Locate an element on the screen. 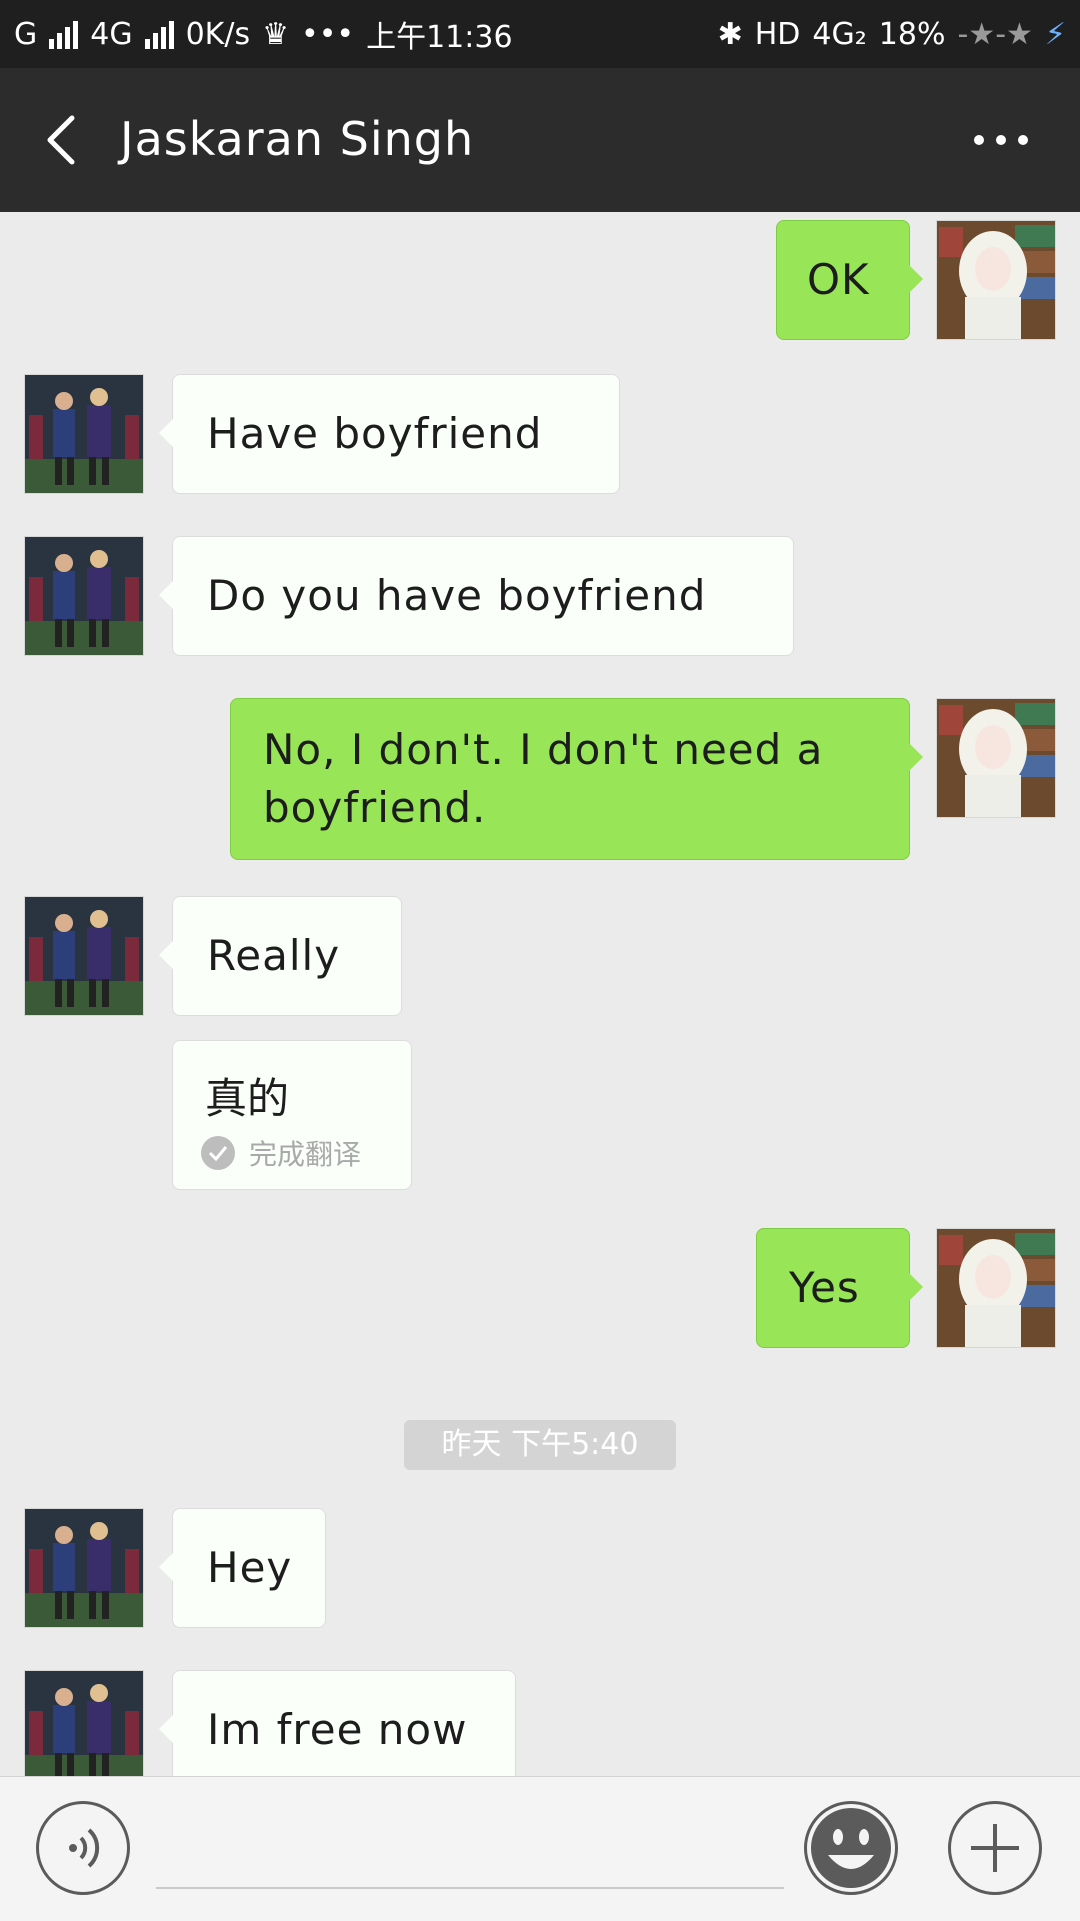  translation-status-label: 完成翻译 is located at coordinates (305, 1154).